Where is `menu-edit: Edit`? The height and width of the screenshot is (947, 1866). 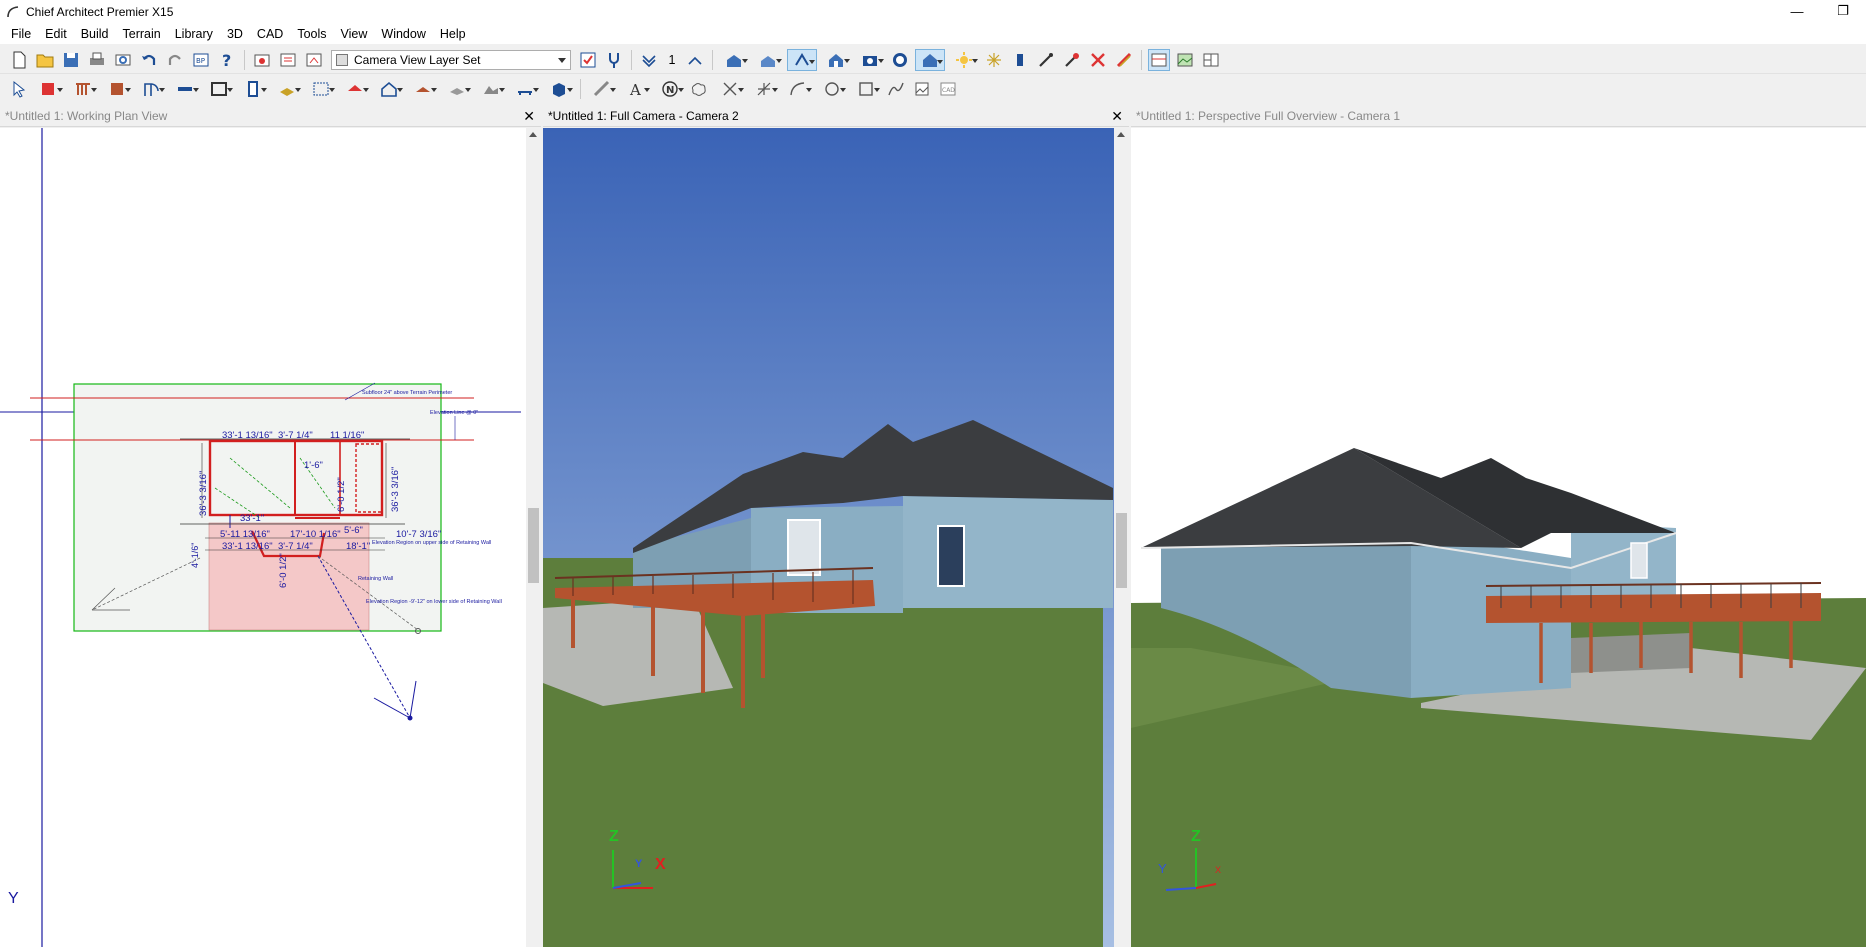
menu-edit: Edit is located at coordinates (56, 34).